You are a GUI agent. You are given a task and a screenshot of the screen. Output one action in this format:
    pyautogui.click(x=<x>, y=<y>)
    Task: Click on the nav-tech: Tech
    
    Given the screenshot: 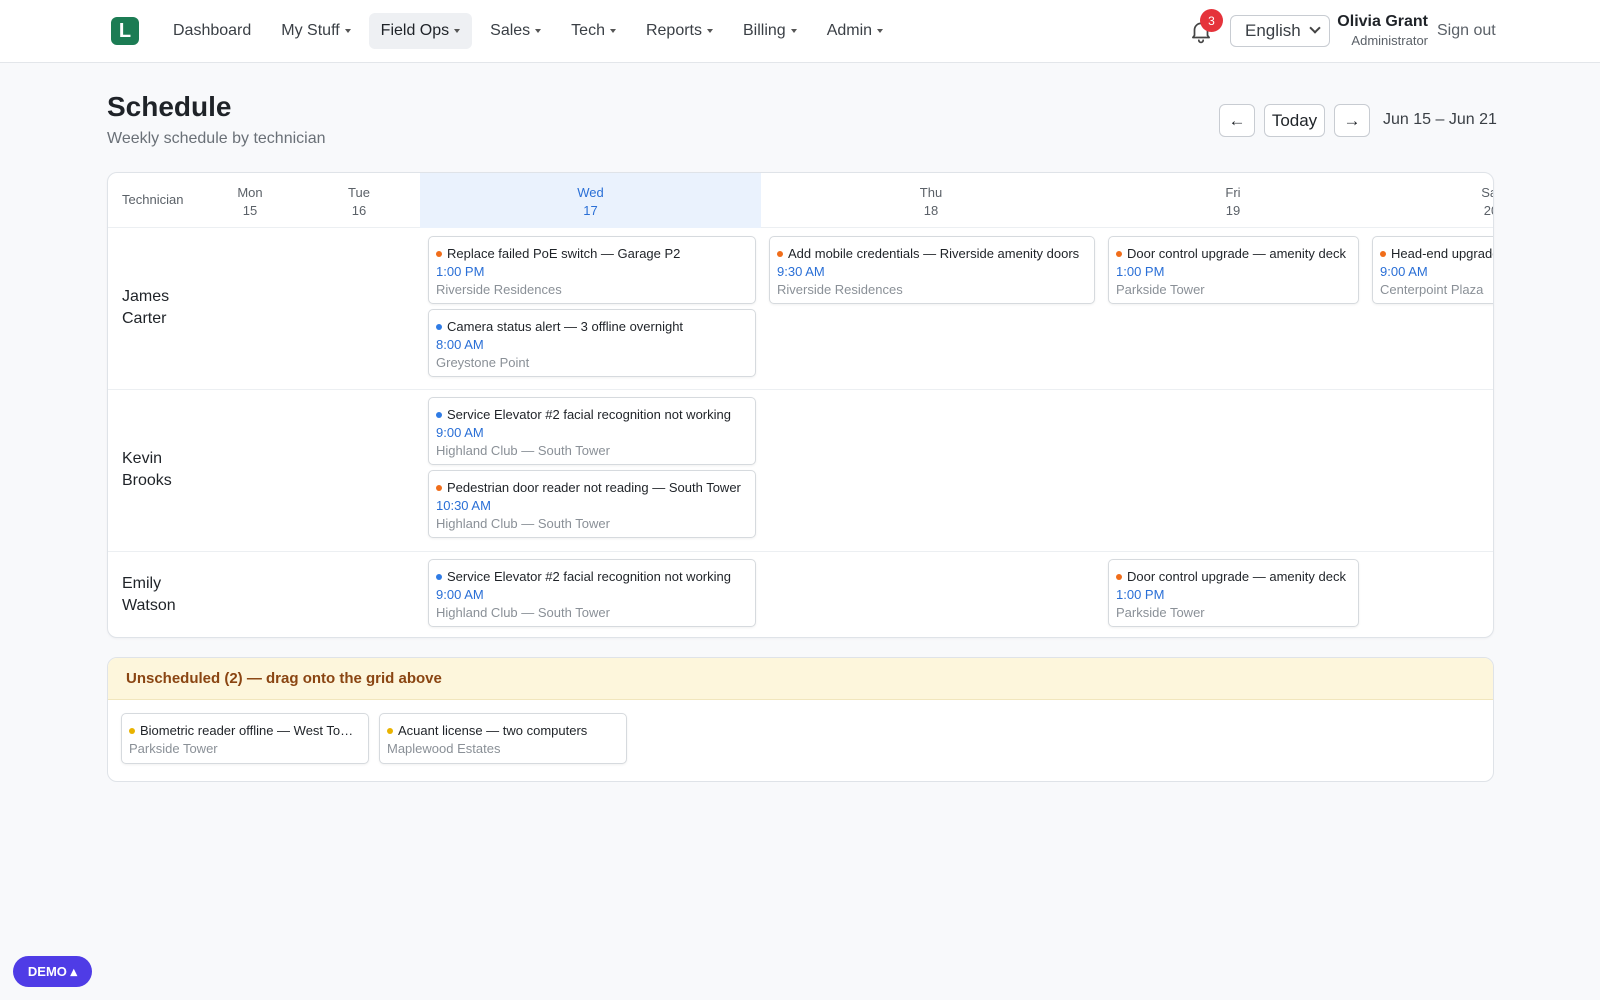 What is the action you would take?
    pyautogui.click(x=593, y=31)
    